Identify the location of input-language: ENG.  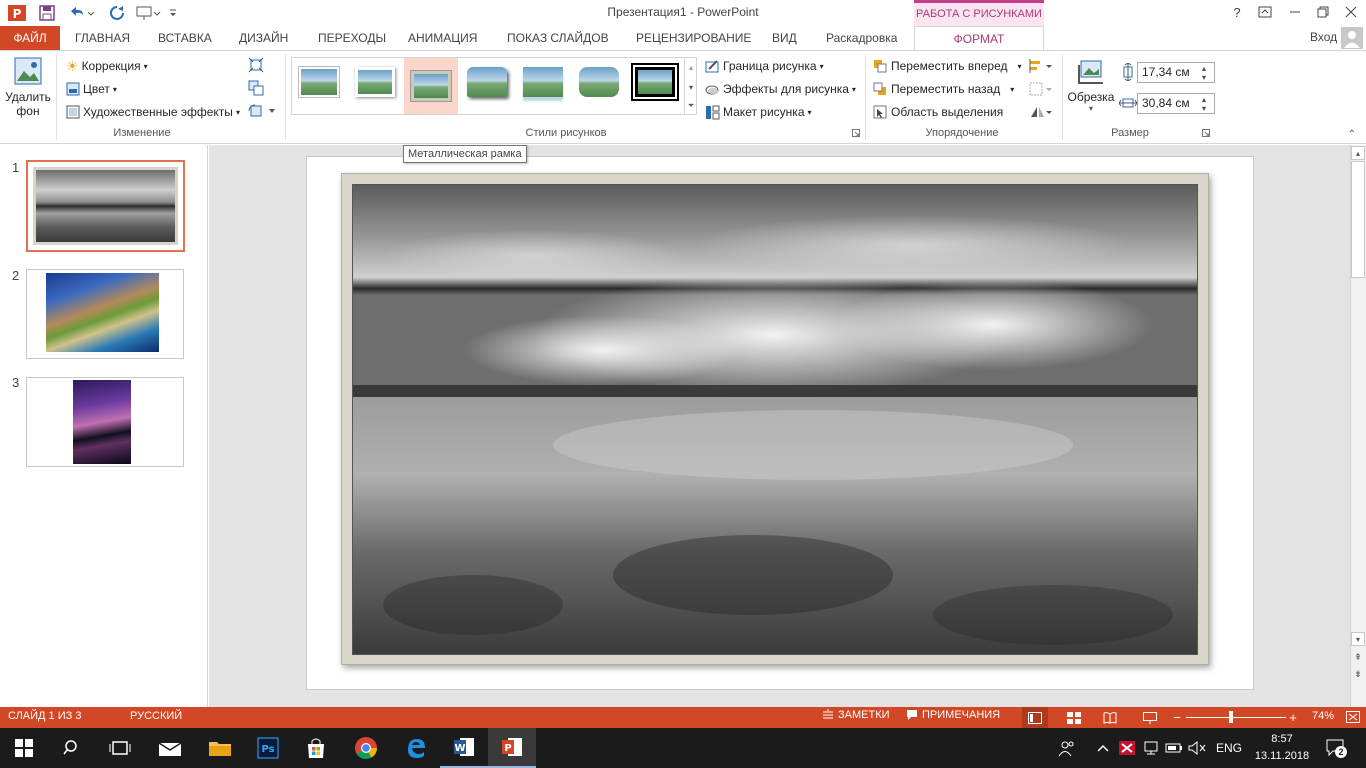
(1229, 748).